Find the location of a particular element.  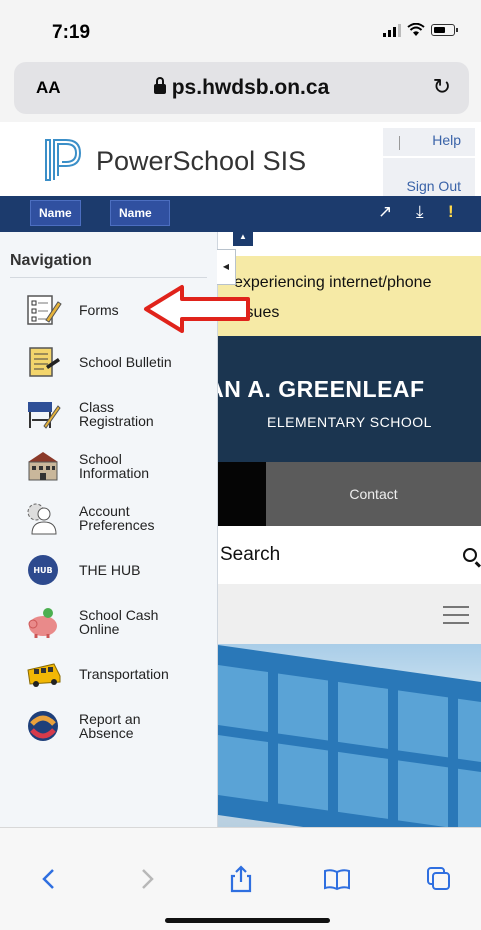

url-text: ps.hwdsb.on.ca is located at coordinates (250, 87).